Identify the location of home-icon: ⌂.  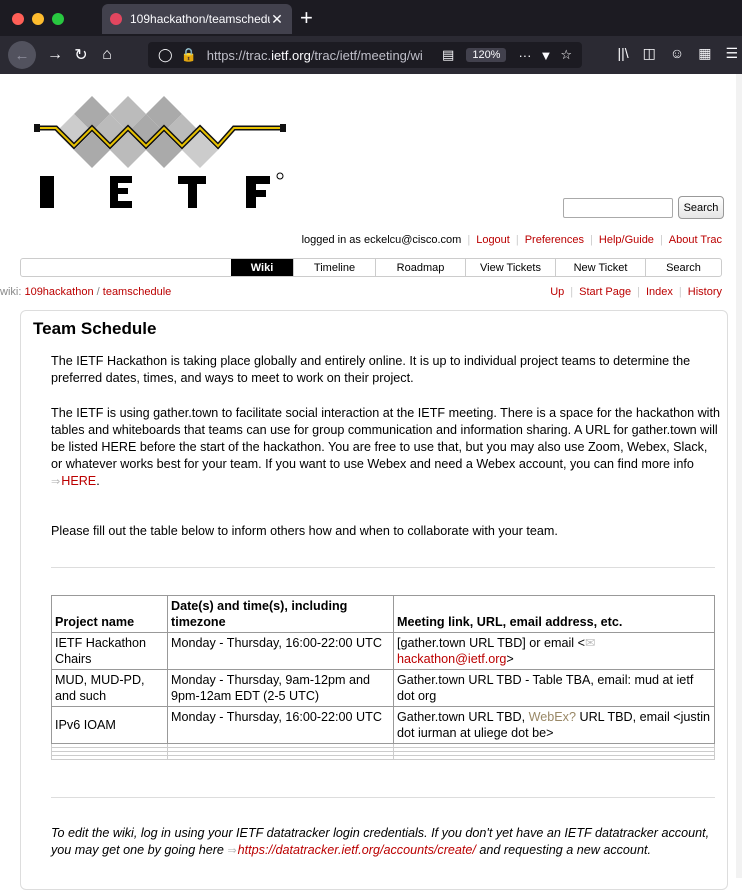
(107, 55).